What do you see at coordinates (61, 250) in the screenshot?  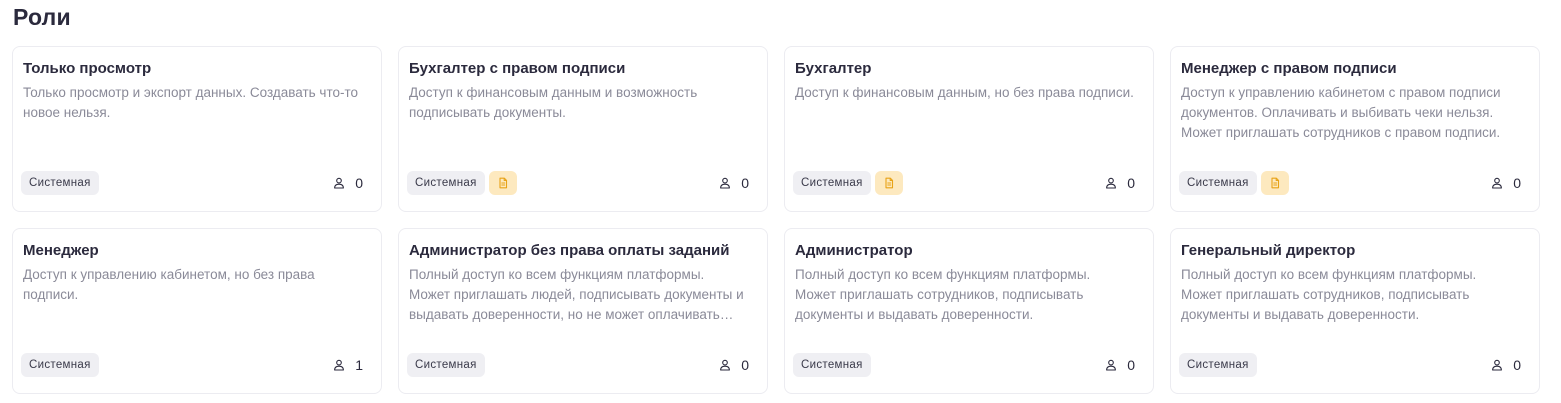 I see `role-title: Менеджер` at bounding box center [61, 250].